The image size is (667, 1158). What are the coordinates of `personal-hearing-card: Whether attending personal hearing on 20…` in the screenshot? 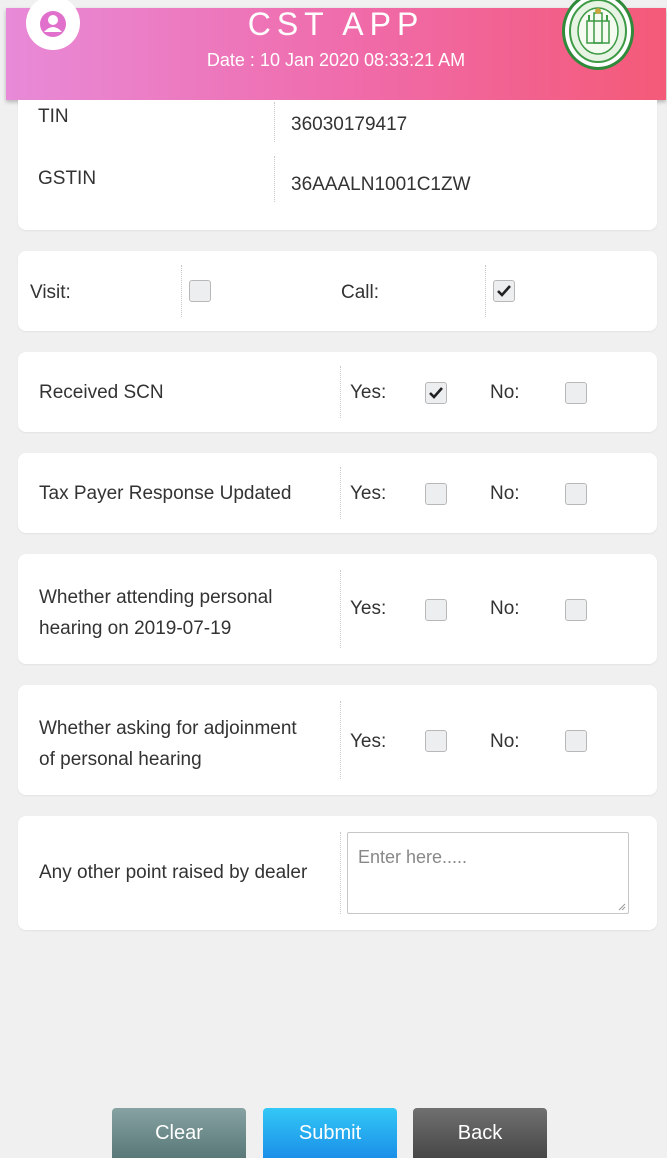 It's located at (337, 609).